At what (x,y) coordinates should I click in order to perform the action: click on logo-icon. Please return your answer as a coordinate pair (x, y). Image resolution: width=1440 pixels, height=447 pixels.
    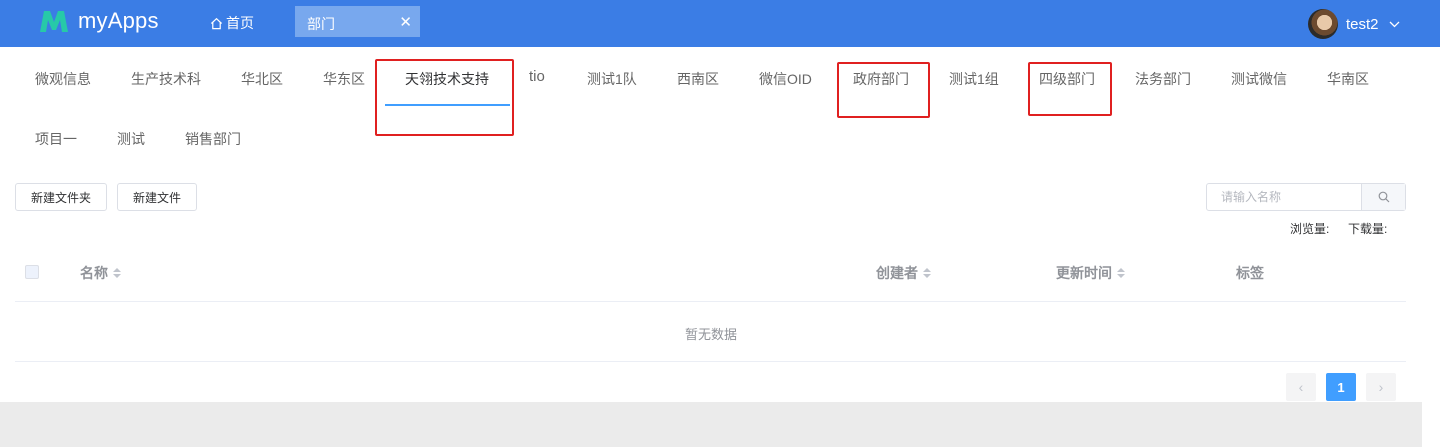
    Looking at the image, I should click on (54, 21).